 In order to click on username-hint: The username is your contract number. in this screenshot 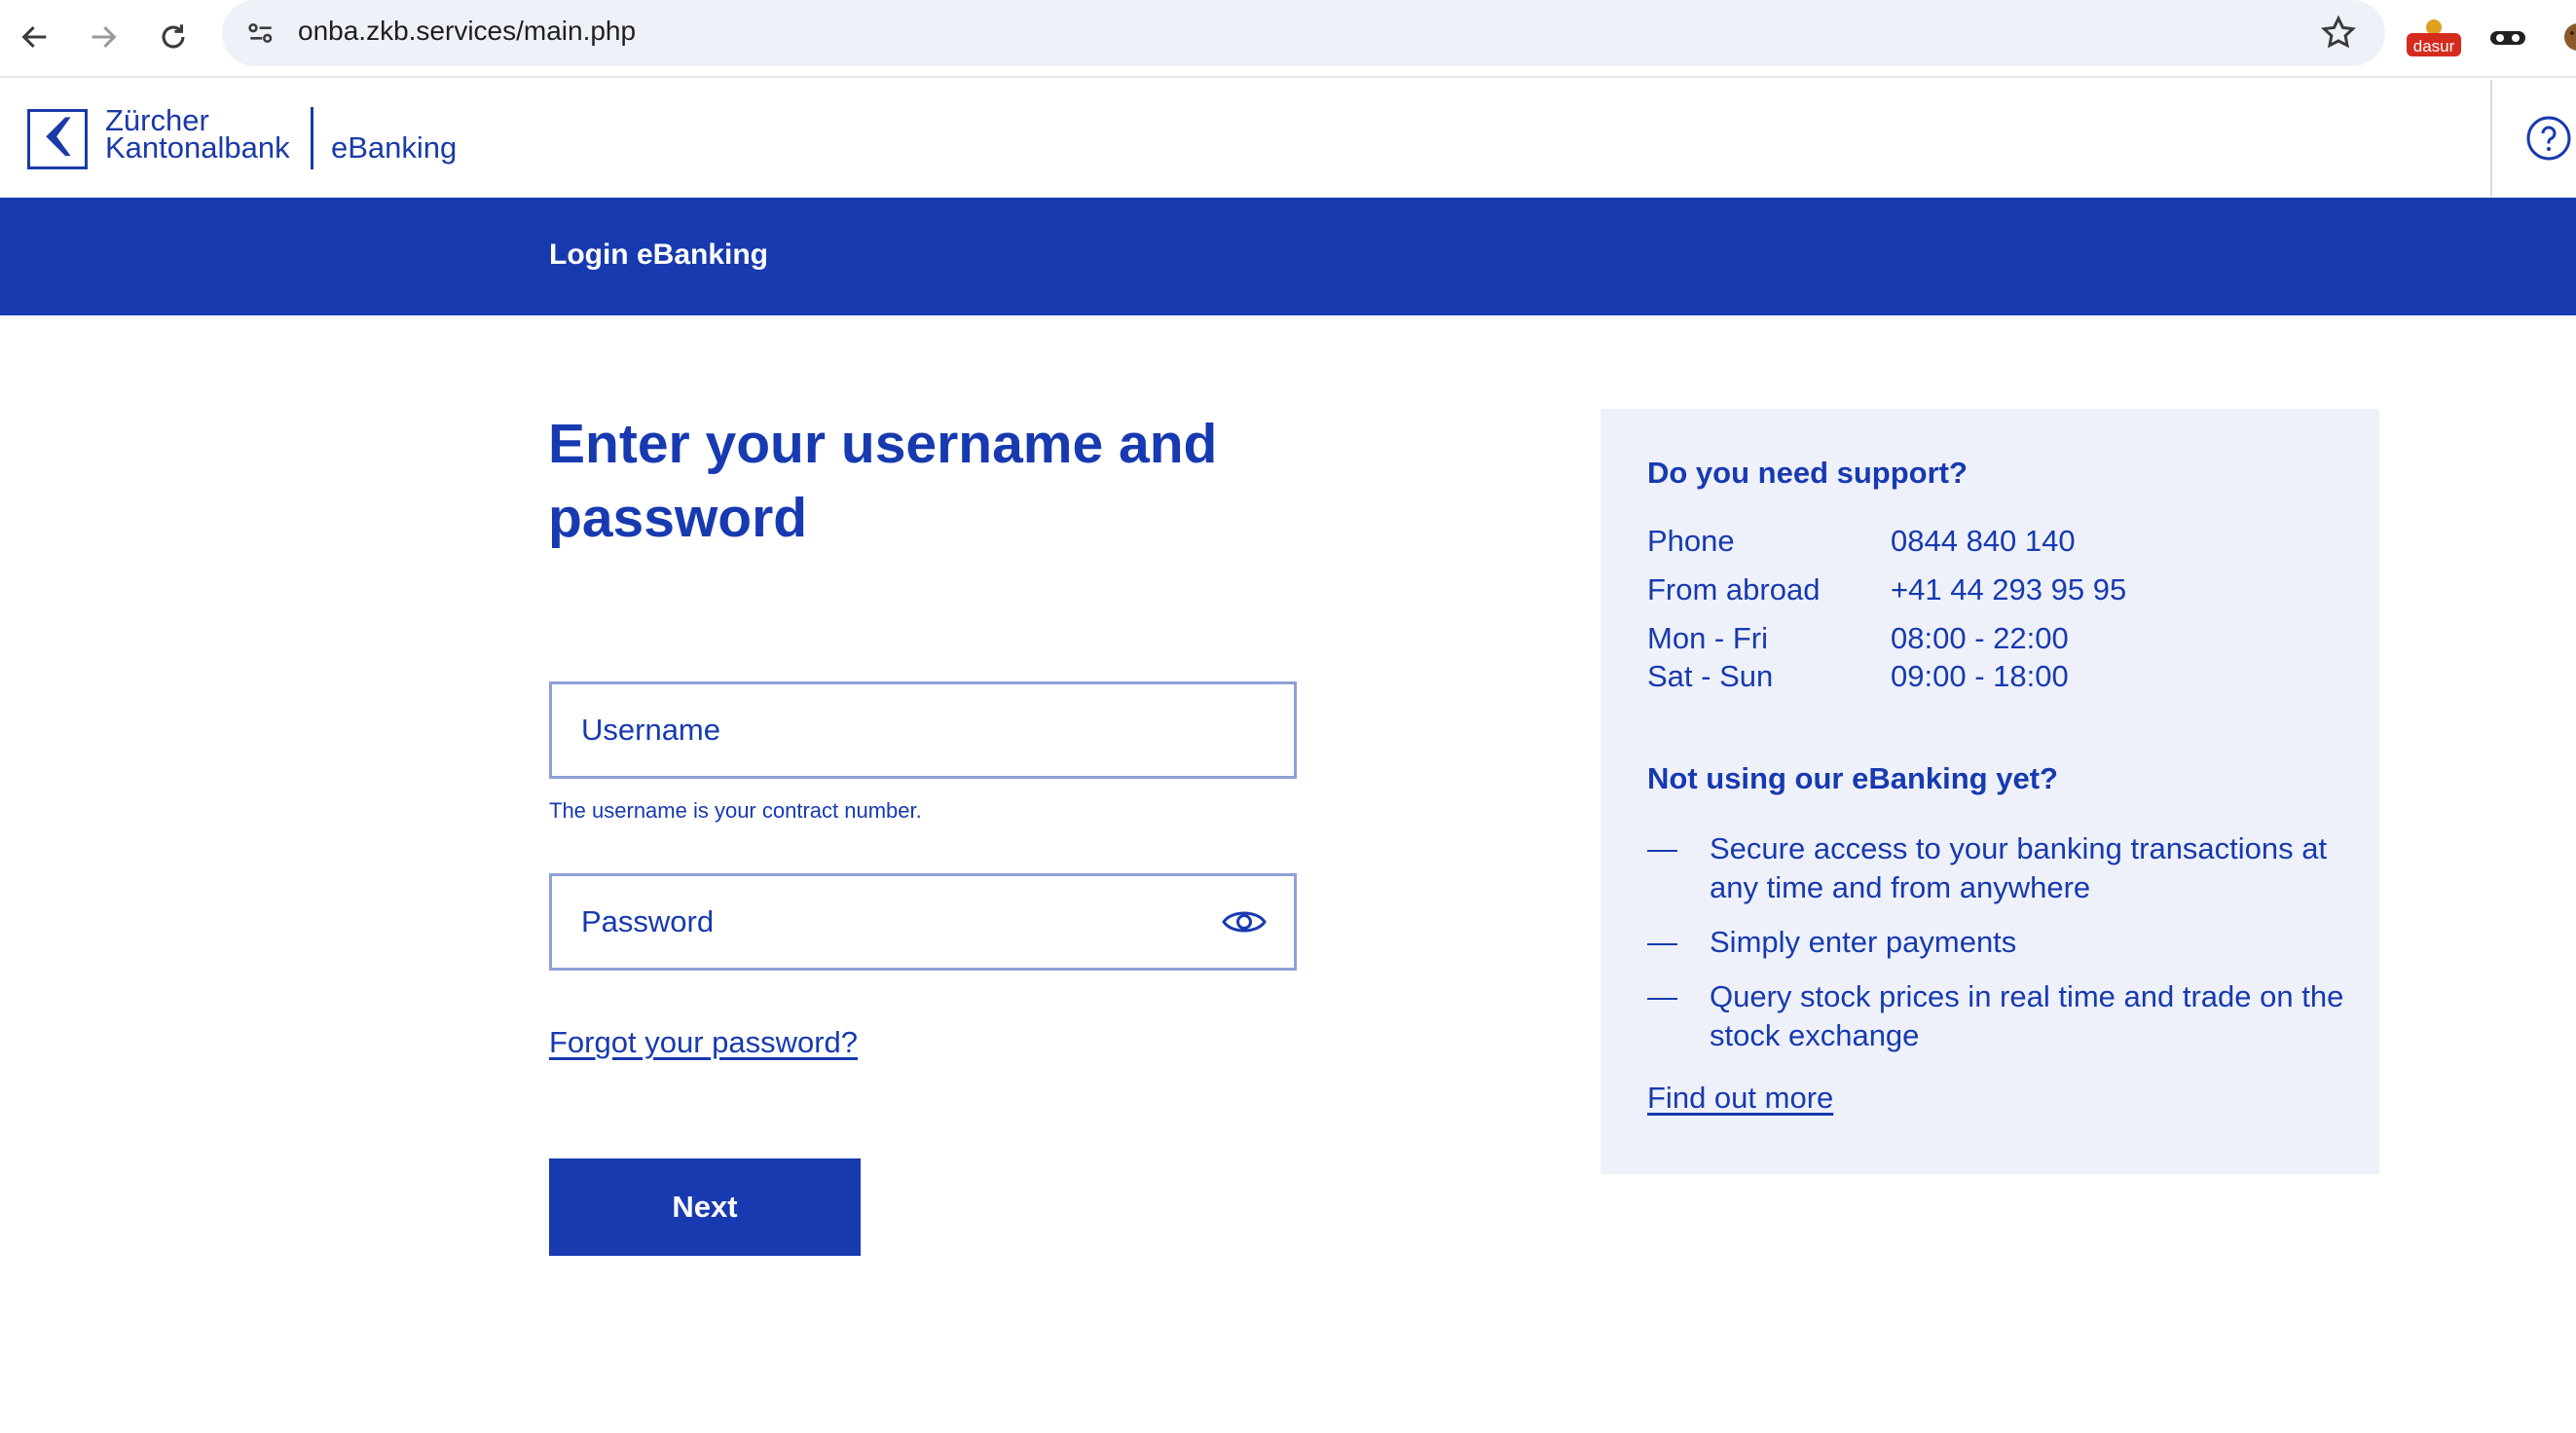, I will do `click(735, 810)`.